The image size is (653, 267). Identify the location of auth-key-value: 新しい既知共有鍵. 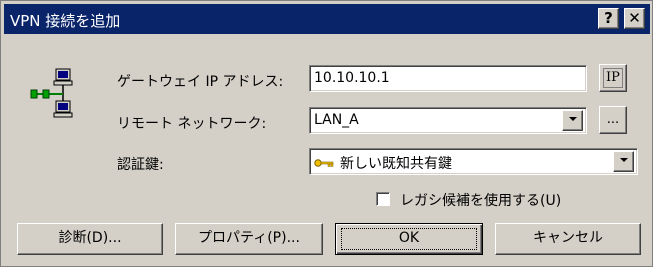
(396, 164).